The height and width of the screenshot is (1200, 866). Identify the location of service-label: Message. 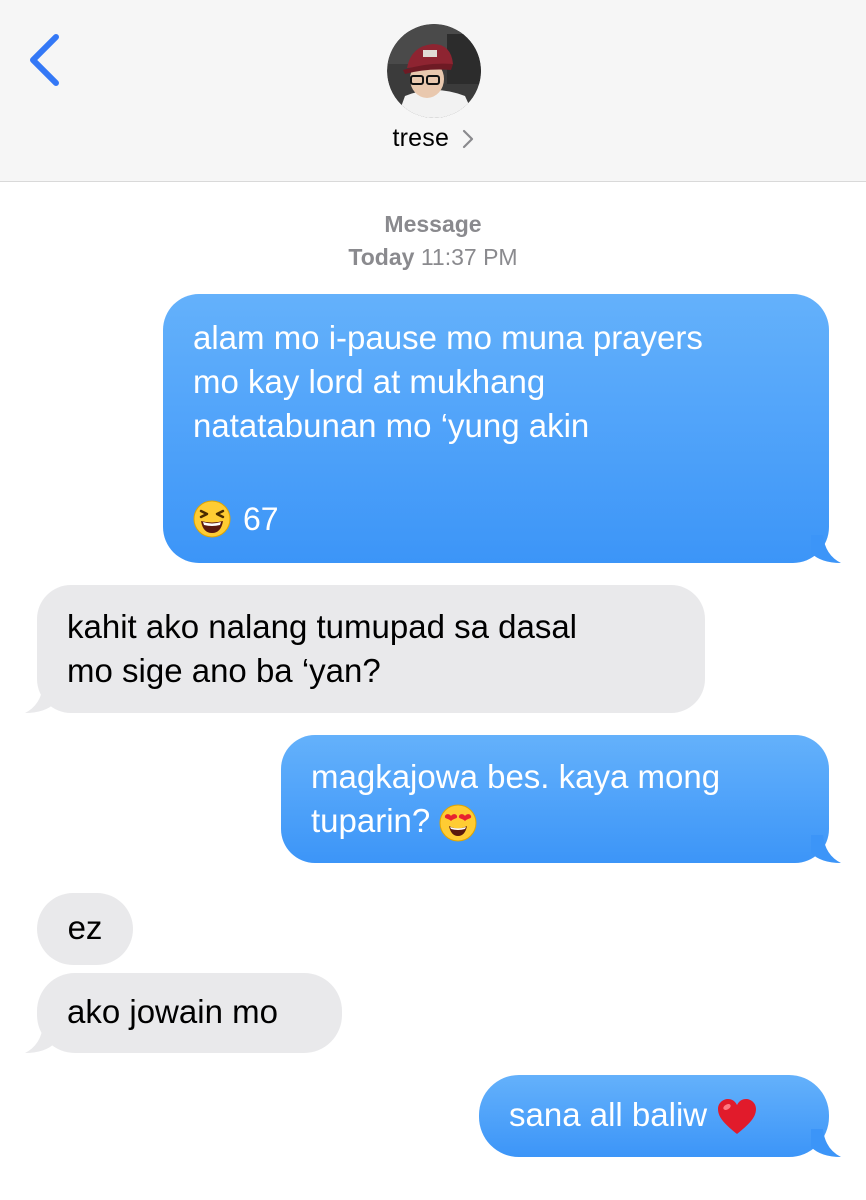
(433, 224).